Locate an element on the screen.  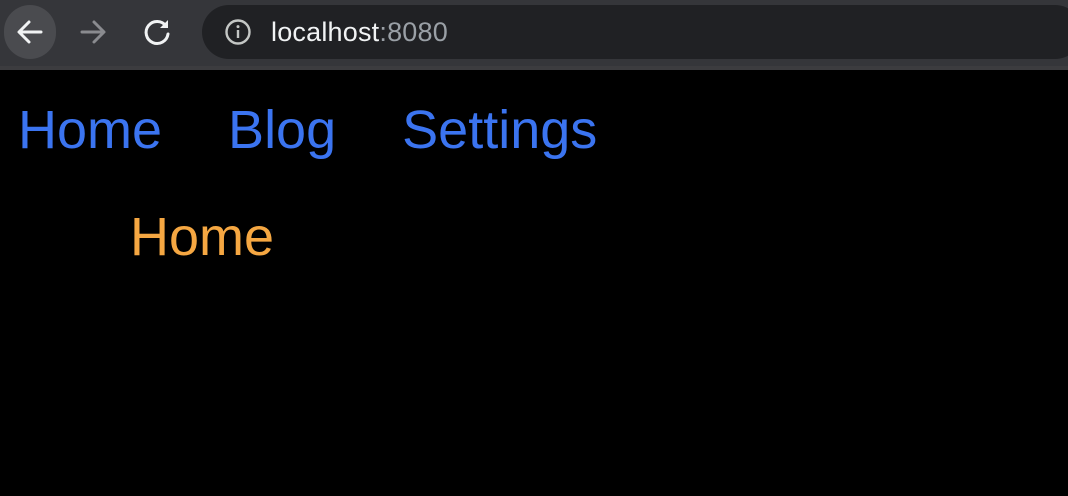
address-bar: localhost:8080 is located at coordinates (635, 32).